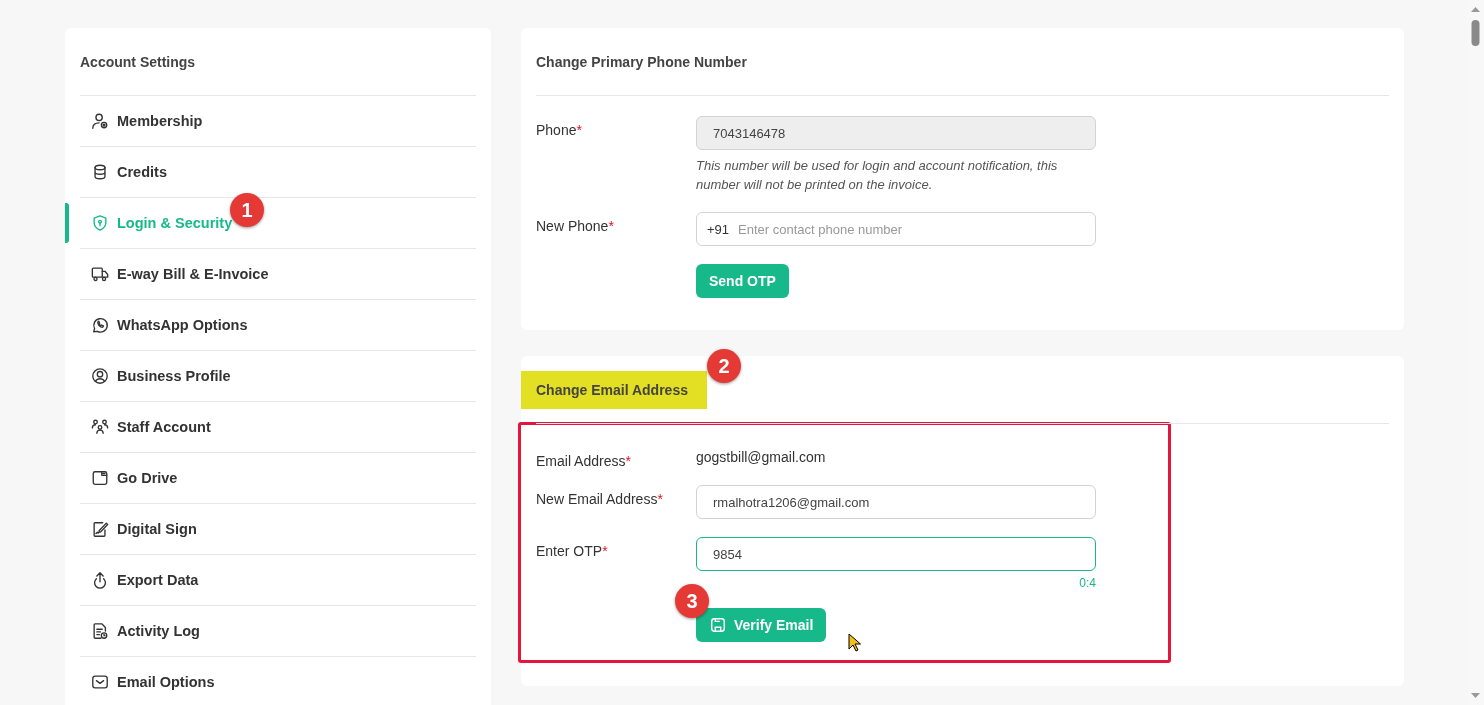 The width and height of the screenshot is (1484, 705). I want to click on envelope-icon, so click(100, 682).